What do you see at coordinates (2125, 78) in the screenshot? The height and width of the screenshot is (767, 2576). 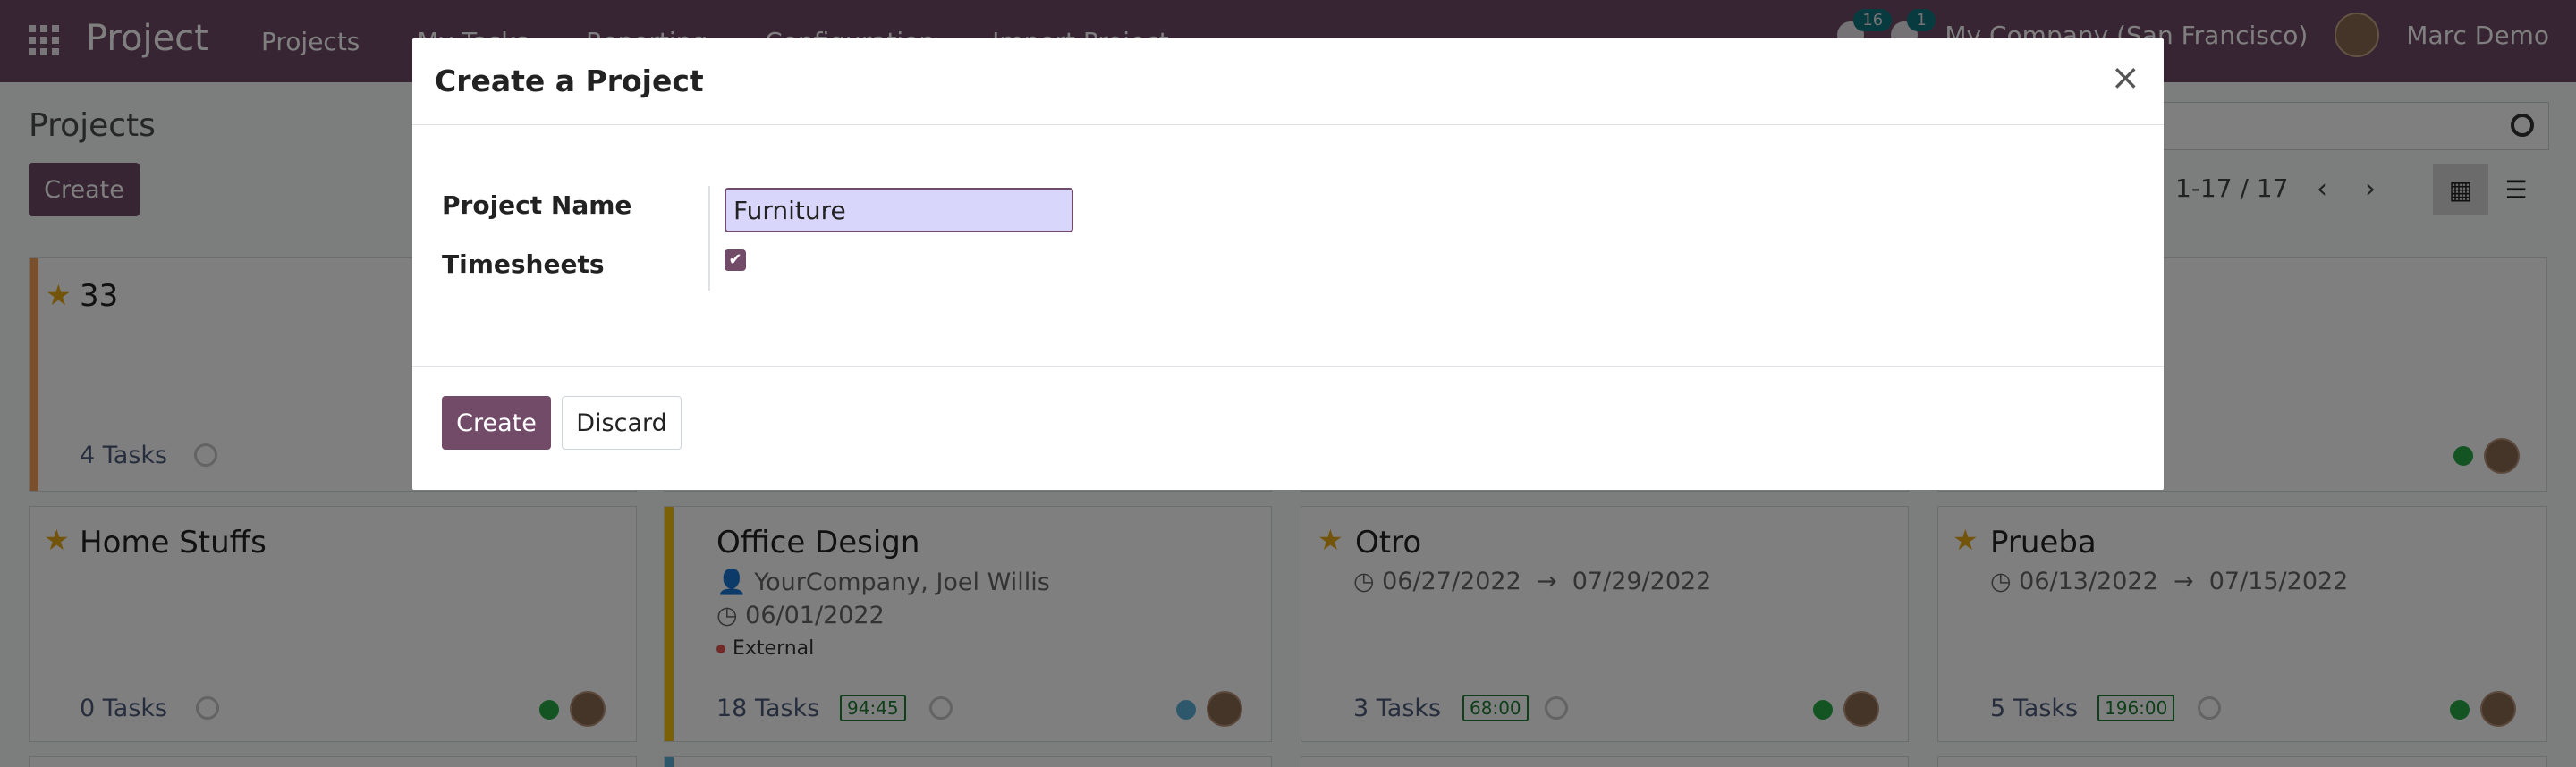 I see `close-icon: ×` at bounding box center [2125, 78].